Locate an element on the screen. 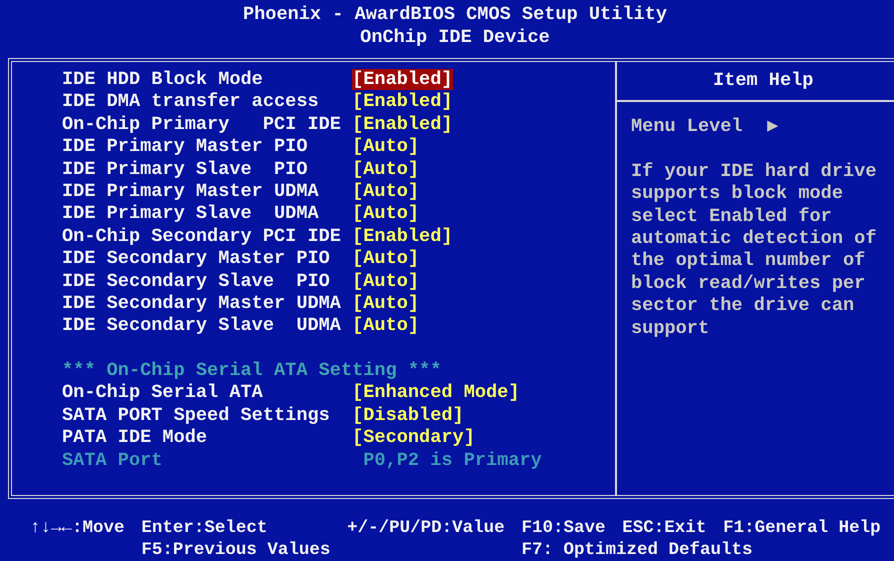  key-hint: F1:General Help is located at coordinates (802, 528).